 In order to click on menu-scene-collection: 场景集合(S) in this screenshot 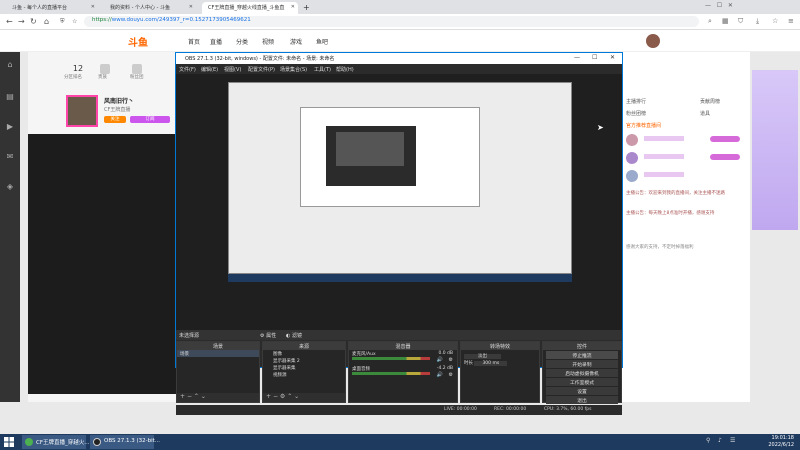, I will do `click(293, 69)`.